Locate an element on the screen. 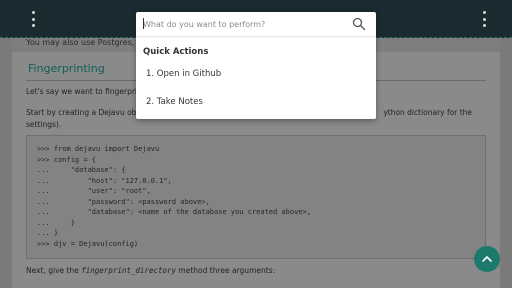  paragraph-suffix: method three arguments: is located at coordinates (226, 270).